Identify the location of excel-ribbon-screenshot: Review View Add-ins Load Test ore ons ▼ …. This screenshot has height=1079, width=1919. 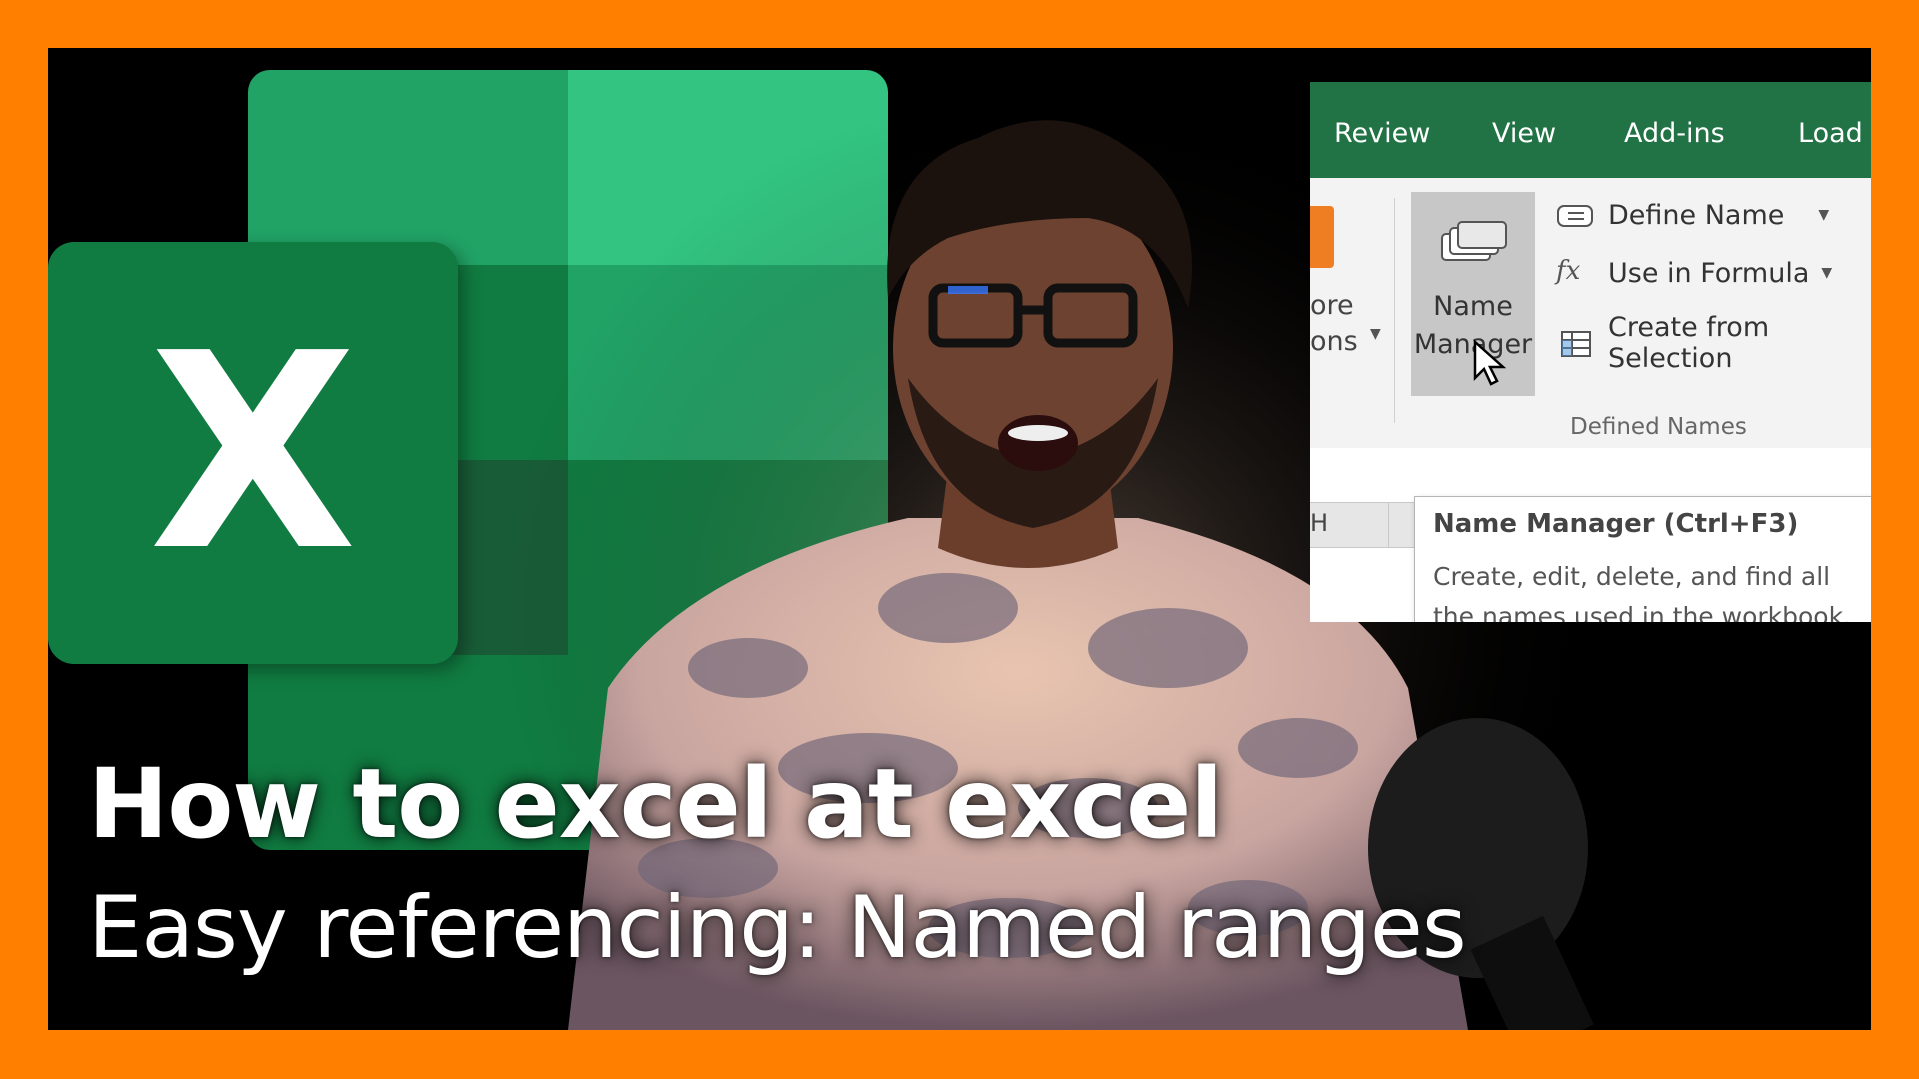
(1590, 352).